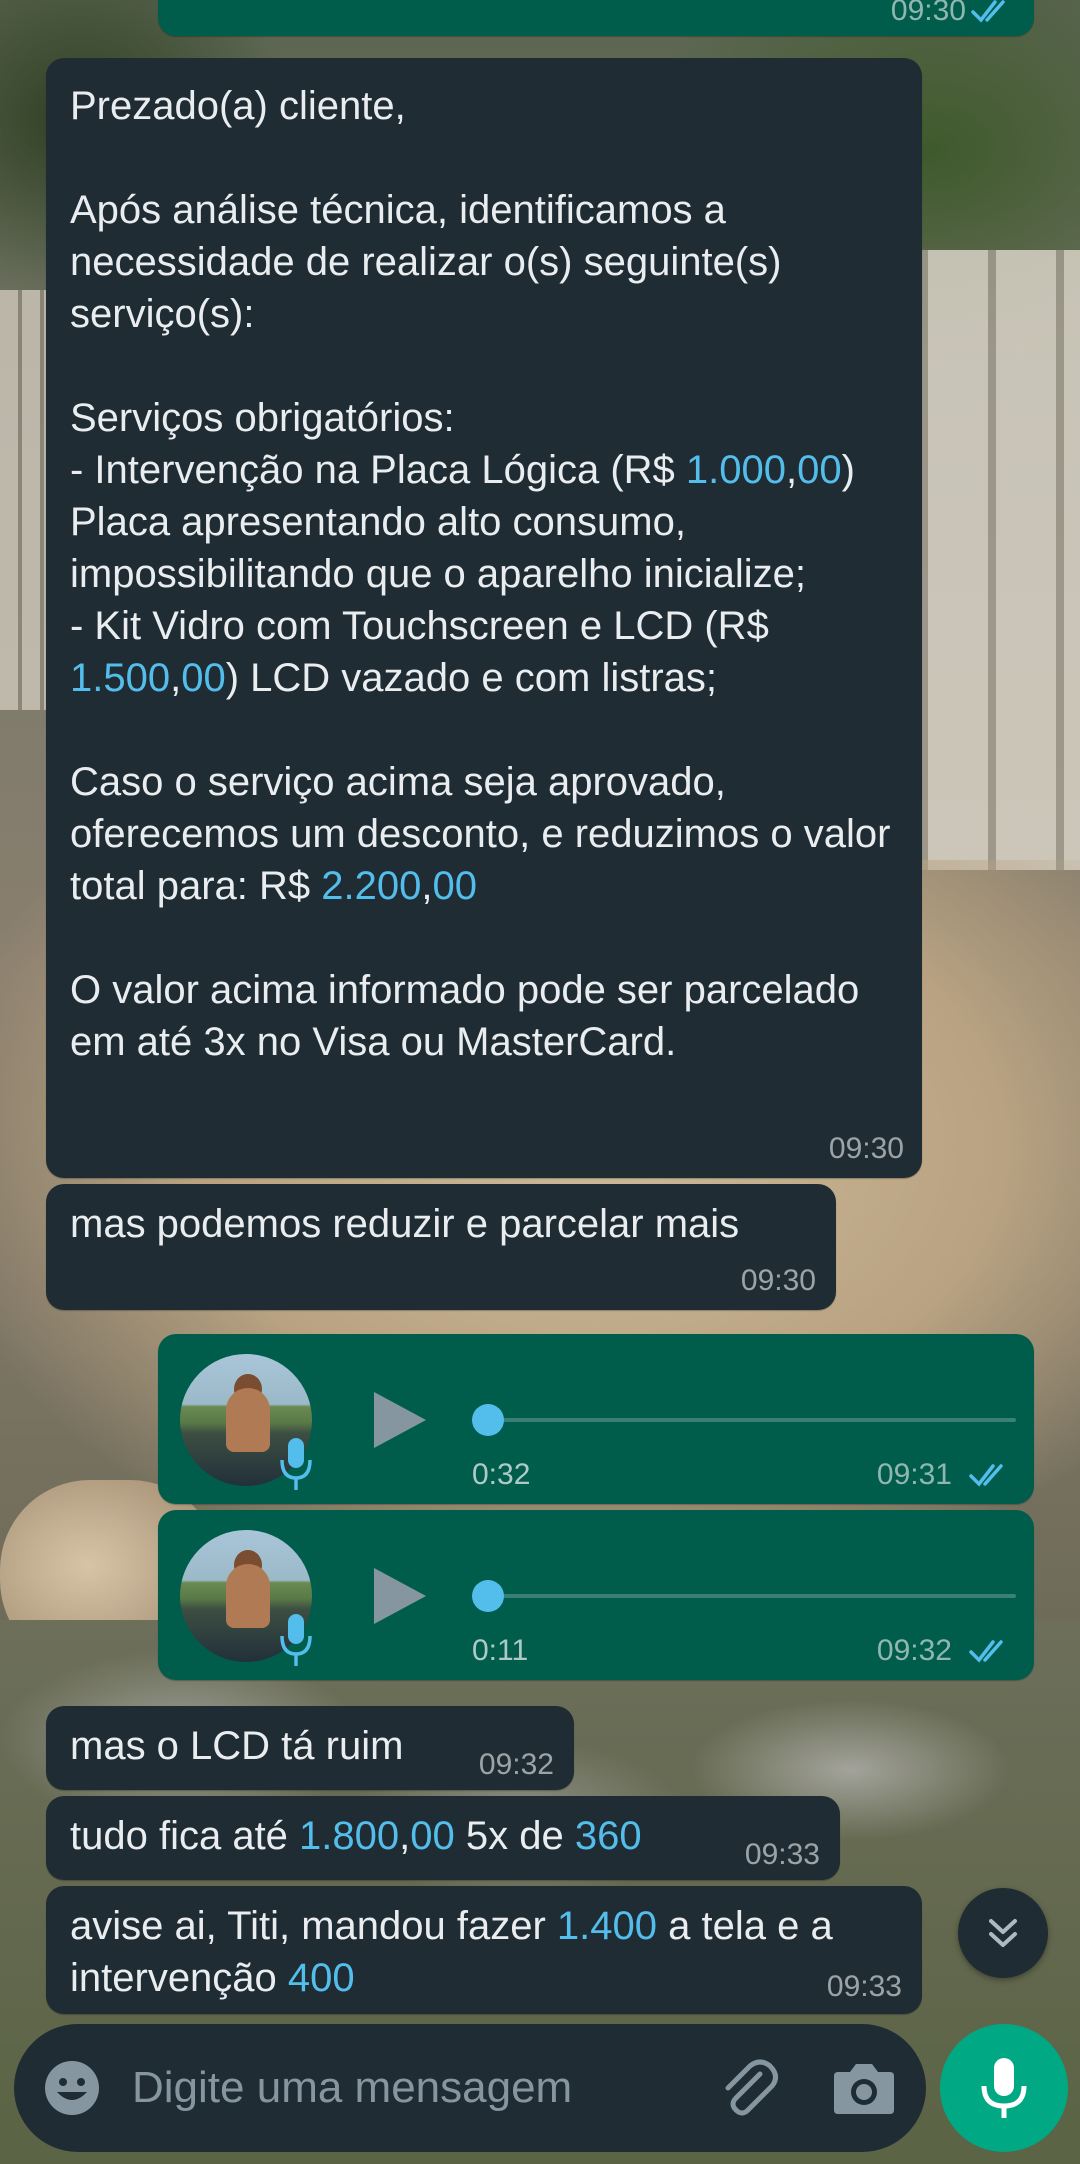 This screenshot has width=1080, height=2164. I want to click on text-segment: Prezado(a) cliente,, so click(238, 106).